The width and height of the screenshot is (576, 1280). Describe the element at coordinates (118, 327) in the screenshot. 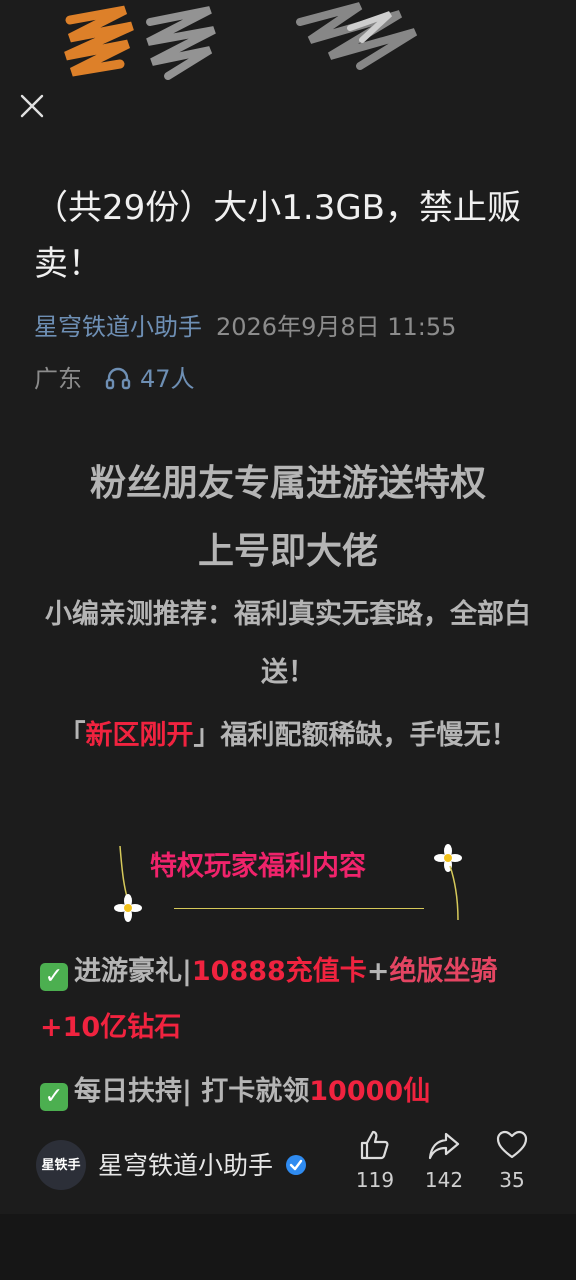

I see `author-link: 星穹铁道小助手` at that location.